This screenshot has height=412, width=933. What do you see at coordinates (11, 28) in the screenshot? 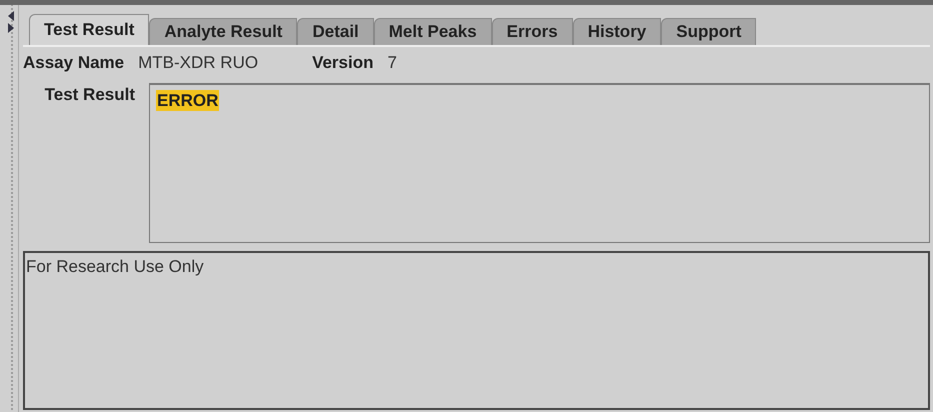
I see `right-arrow-icon` at bounding box center [11, 28].